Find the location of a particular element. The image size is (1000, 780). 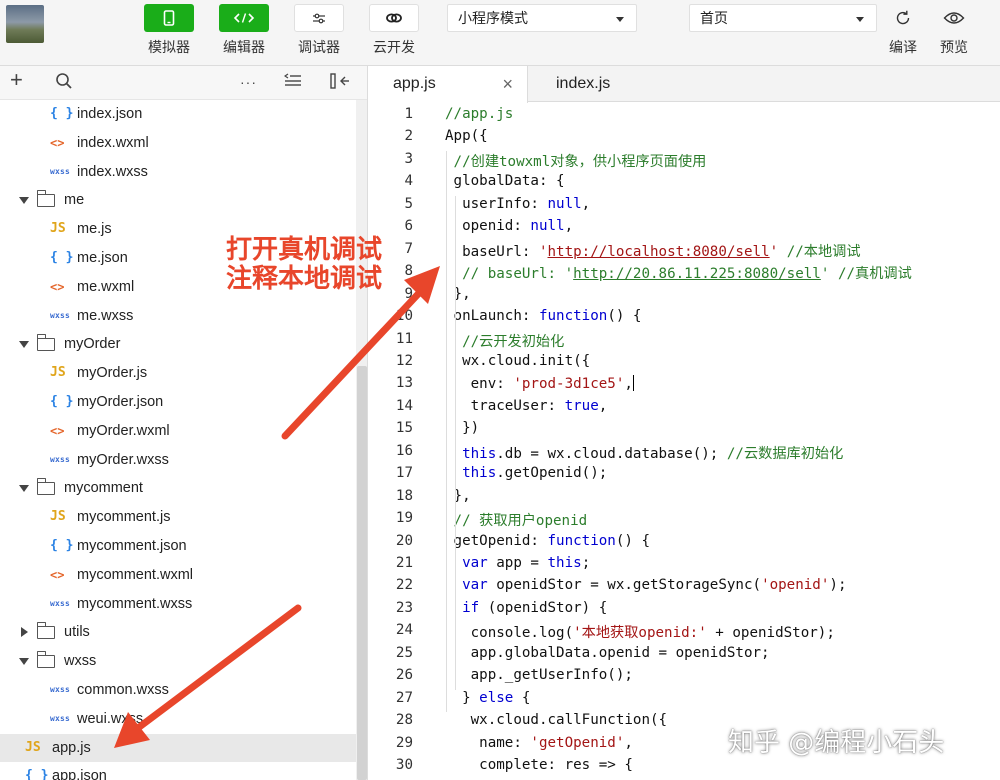

cloud-dev-button: 云开发 is located at coordinates (394, 30).